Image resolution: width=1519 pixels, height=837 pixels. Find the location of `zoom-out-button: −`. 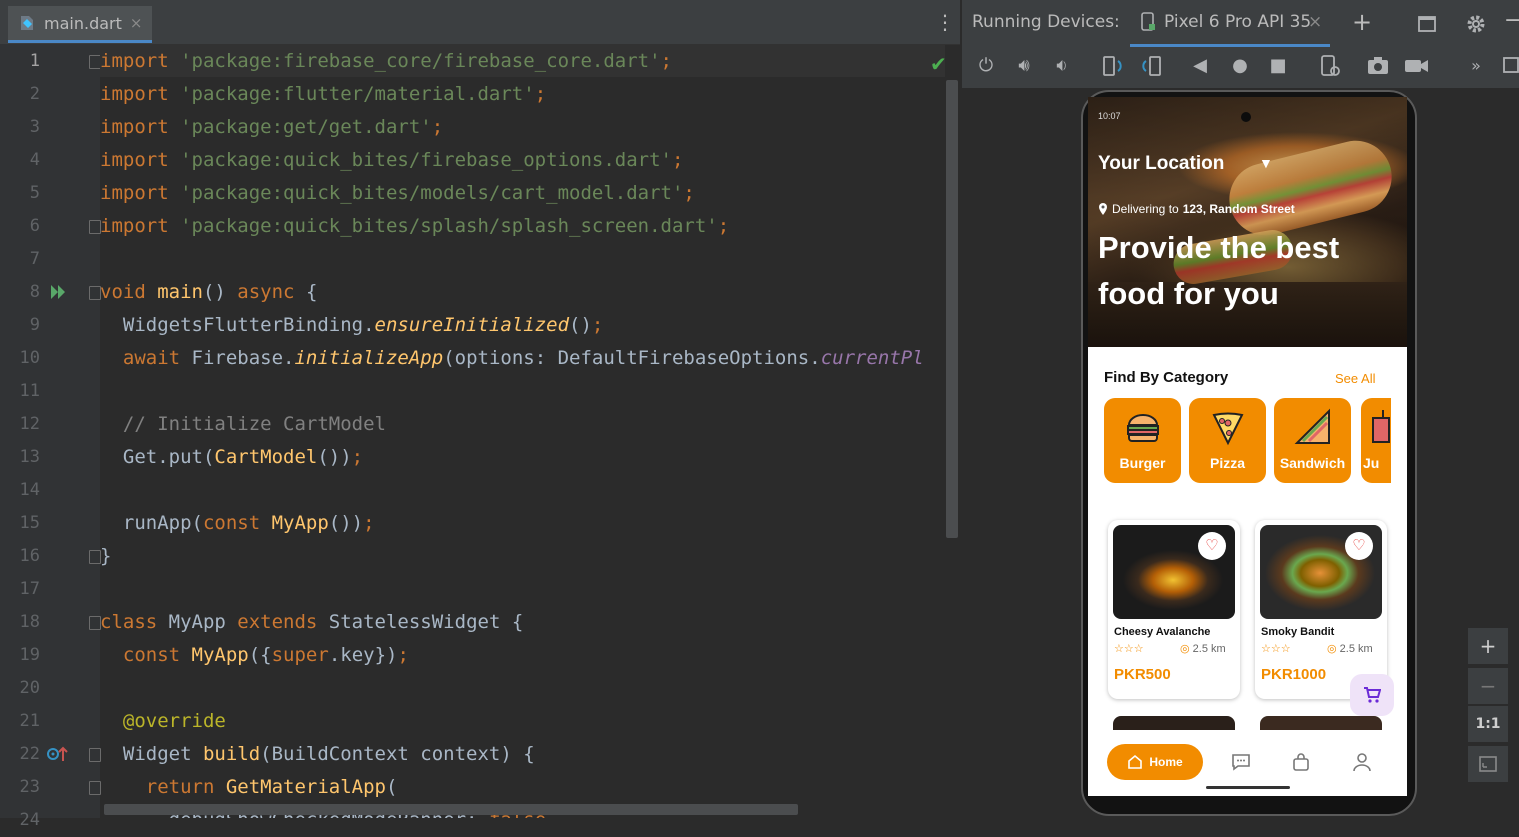

zoom-out-button: − is located at coordinates (1488, 686).